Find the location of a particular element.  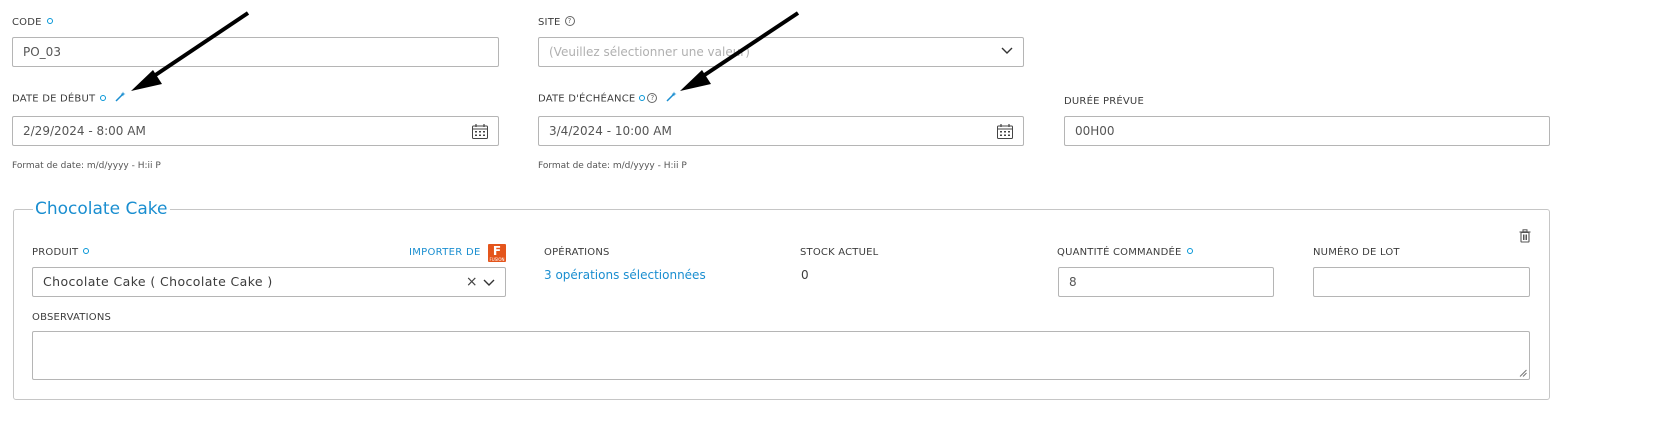

lot-number-label: NUMÉRO DE LOT is located at coordinates (1356, 252).